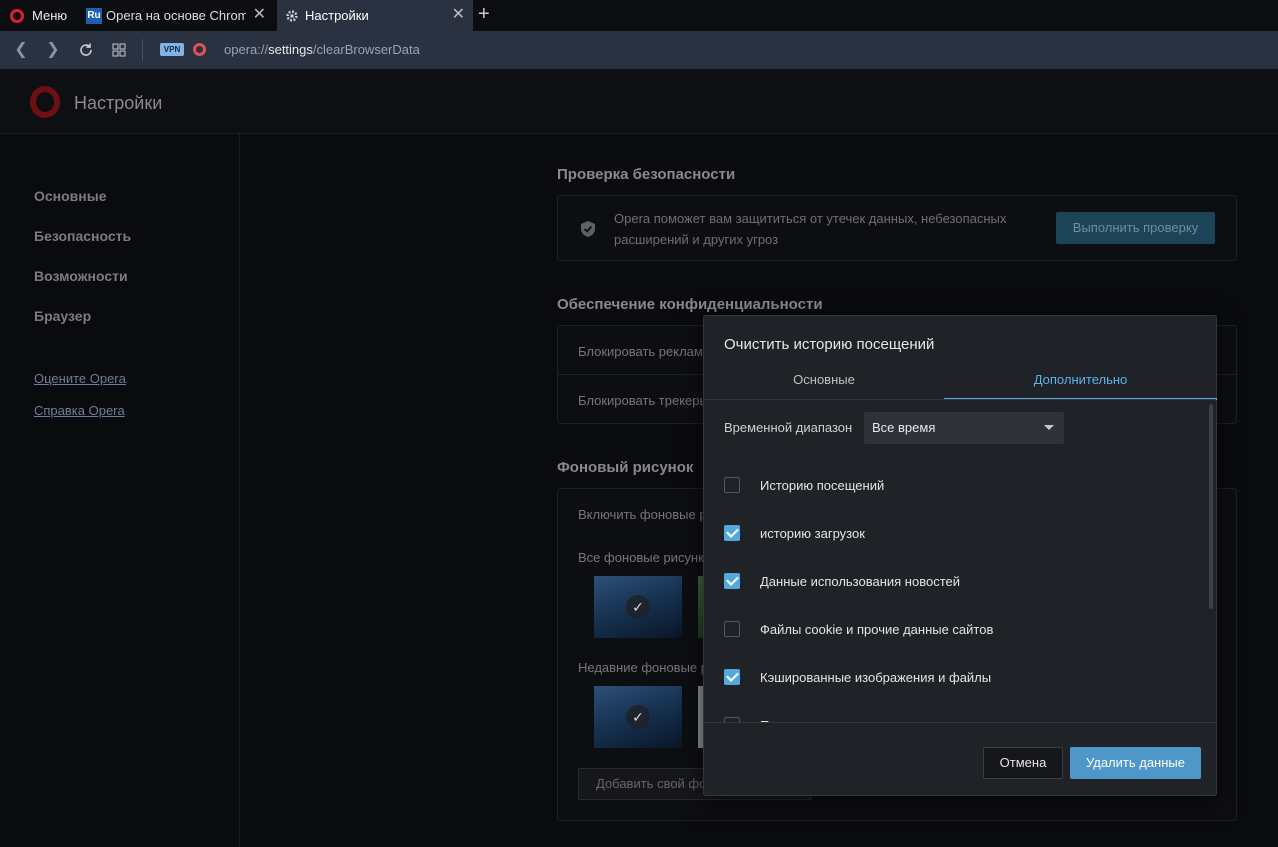 Image resolution: width=1278 pixels, height=847 pixels. What do you see at coordinates (50, 15) in the screenshot?
I see `menu-label: Меню` at bounding box center [50, 15].